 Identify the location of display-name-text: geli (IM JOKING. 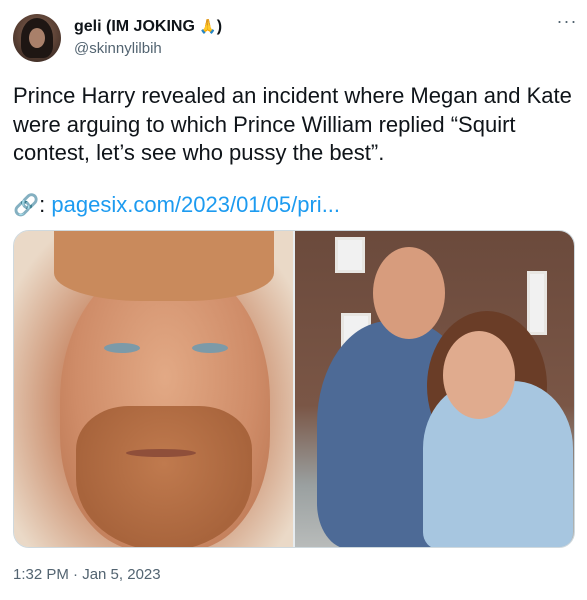
(137, 26).